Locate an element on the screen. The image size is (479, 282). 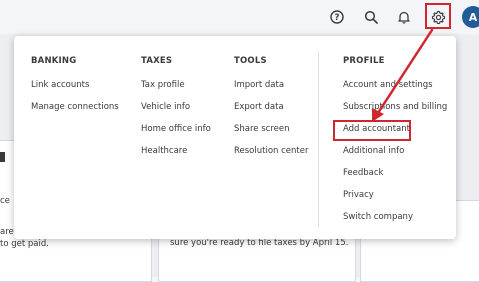
feedback-link: Feedback is located at coordinates (363, 173).